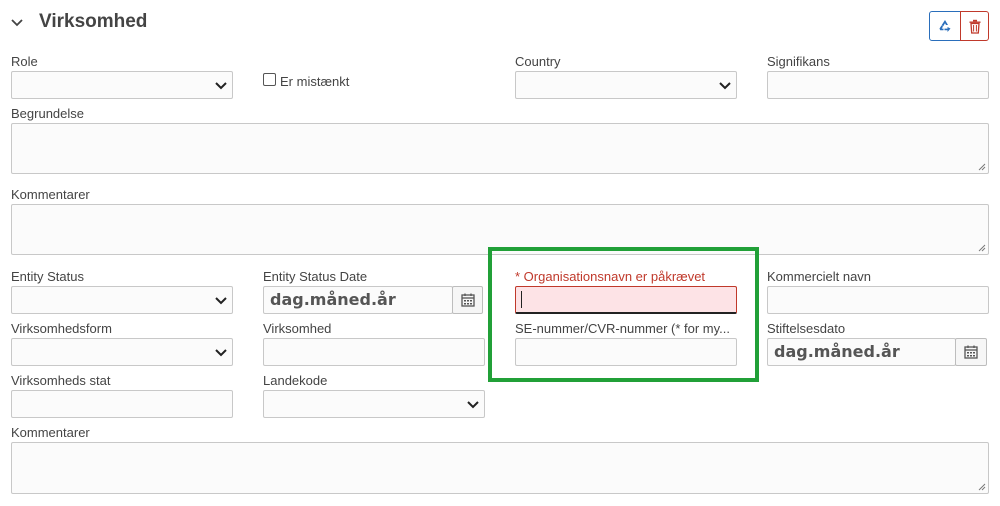 This screenshot has height=506, width=1000. Describe the element at coordinates (269, 79) in the screenshot. I see `suspect-checkbox` at that location.